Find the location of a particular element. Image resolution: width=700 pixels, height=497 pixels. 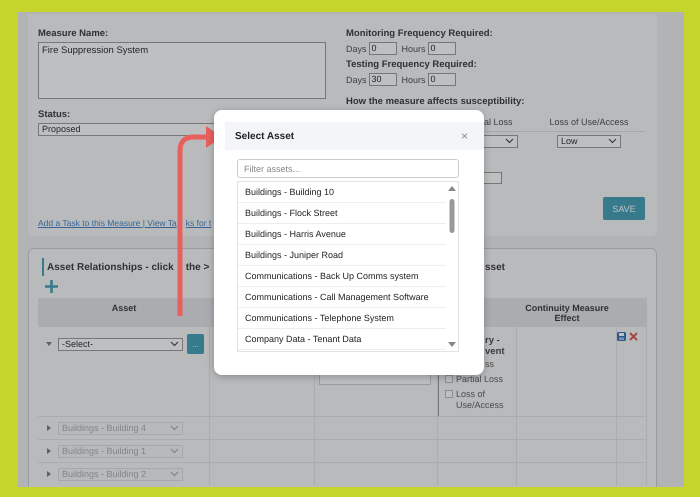

option-label: ss is located at coordinates (490, 364).